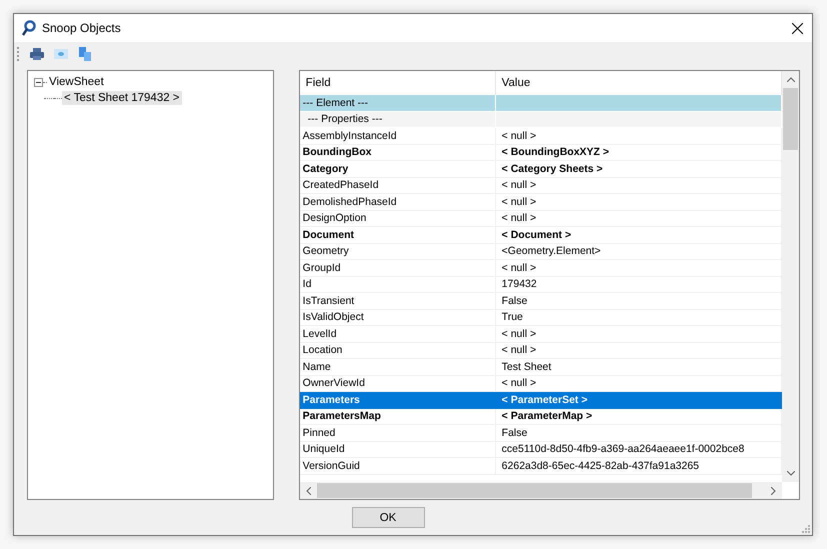 The image size is (827, 549). What do you see at coordinates (541, 400) in the screenshot?
I see `table-row: Parameters < ParameterSet >` at bounding box center [541, 400].